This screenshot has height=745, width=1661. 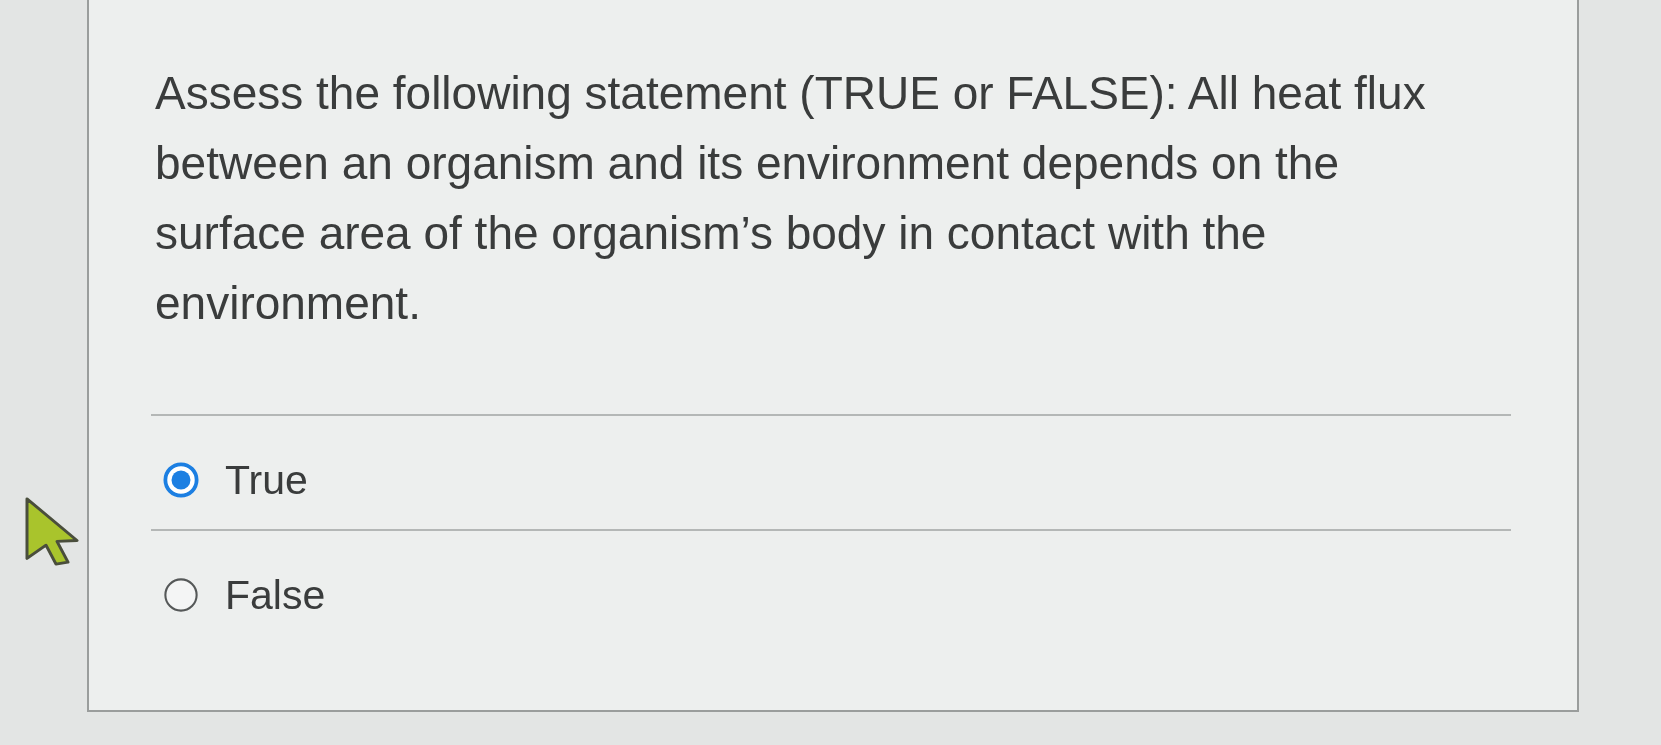 What do you see at coordinates (275, 595) in the screenshot?
I see `option-label: False` at bounding box center [275, 595].